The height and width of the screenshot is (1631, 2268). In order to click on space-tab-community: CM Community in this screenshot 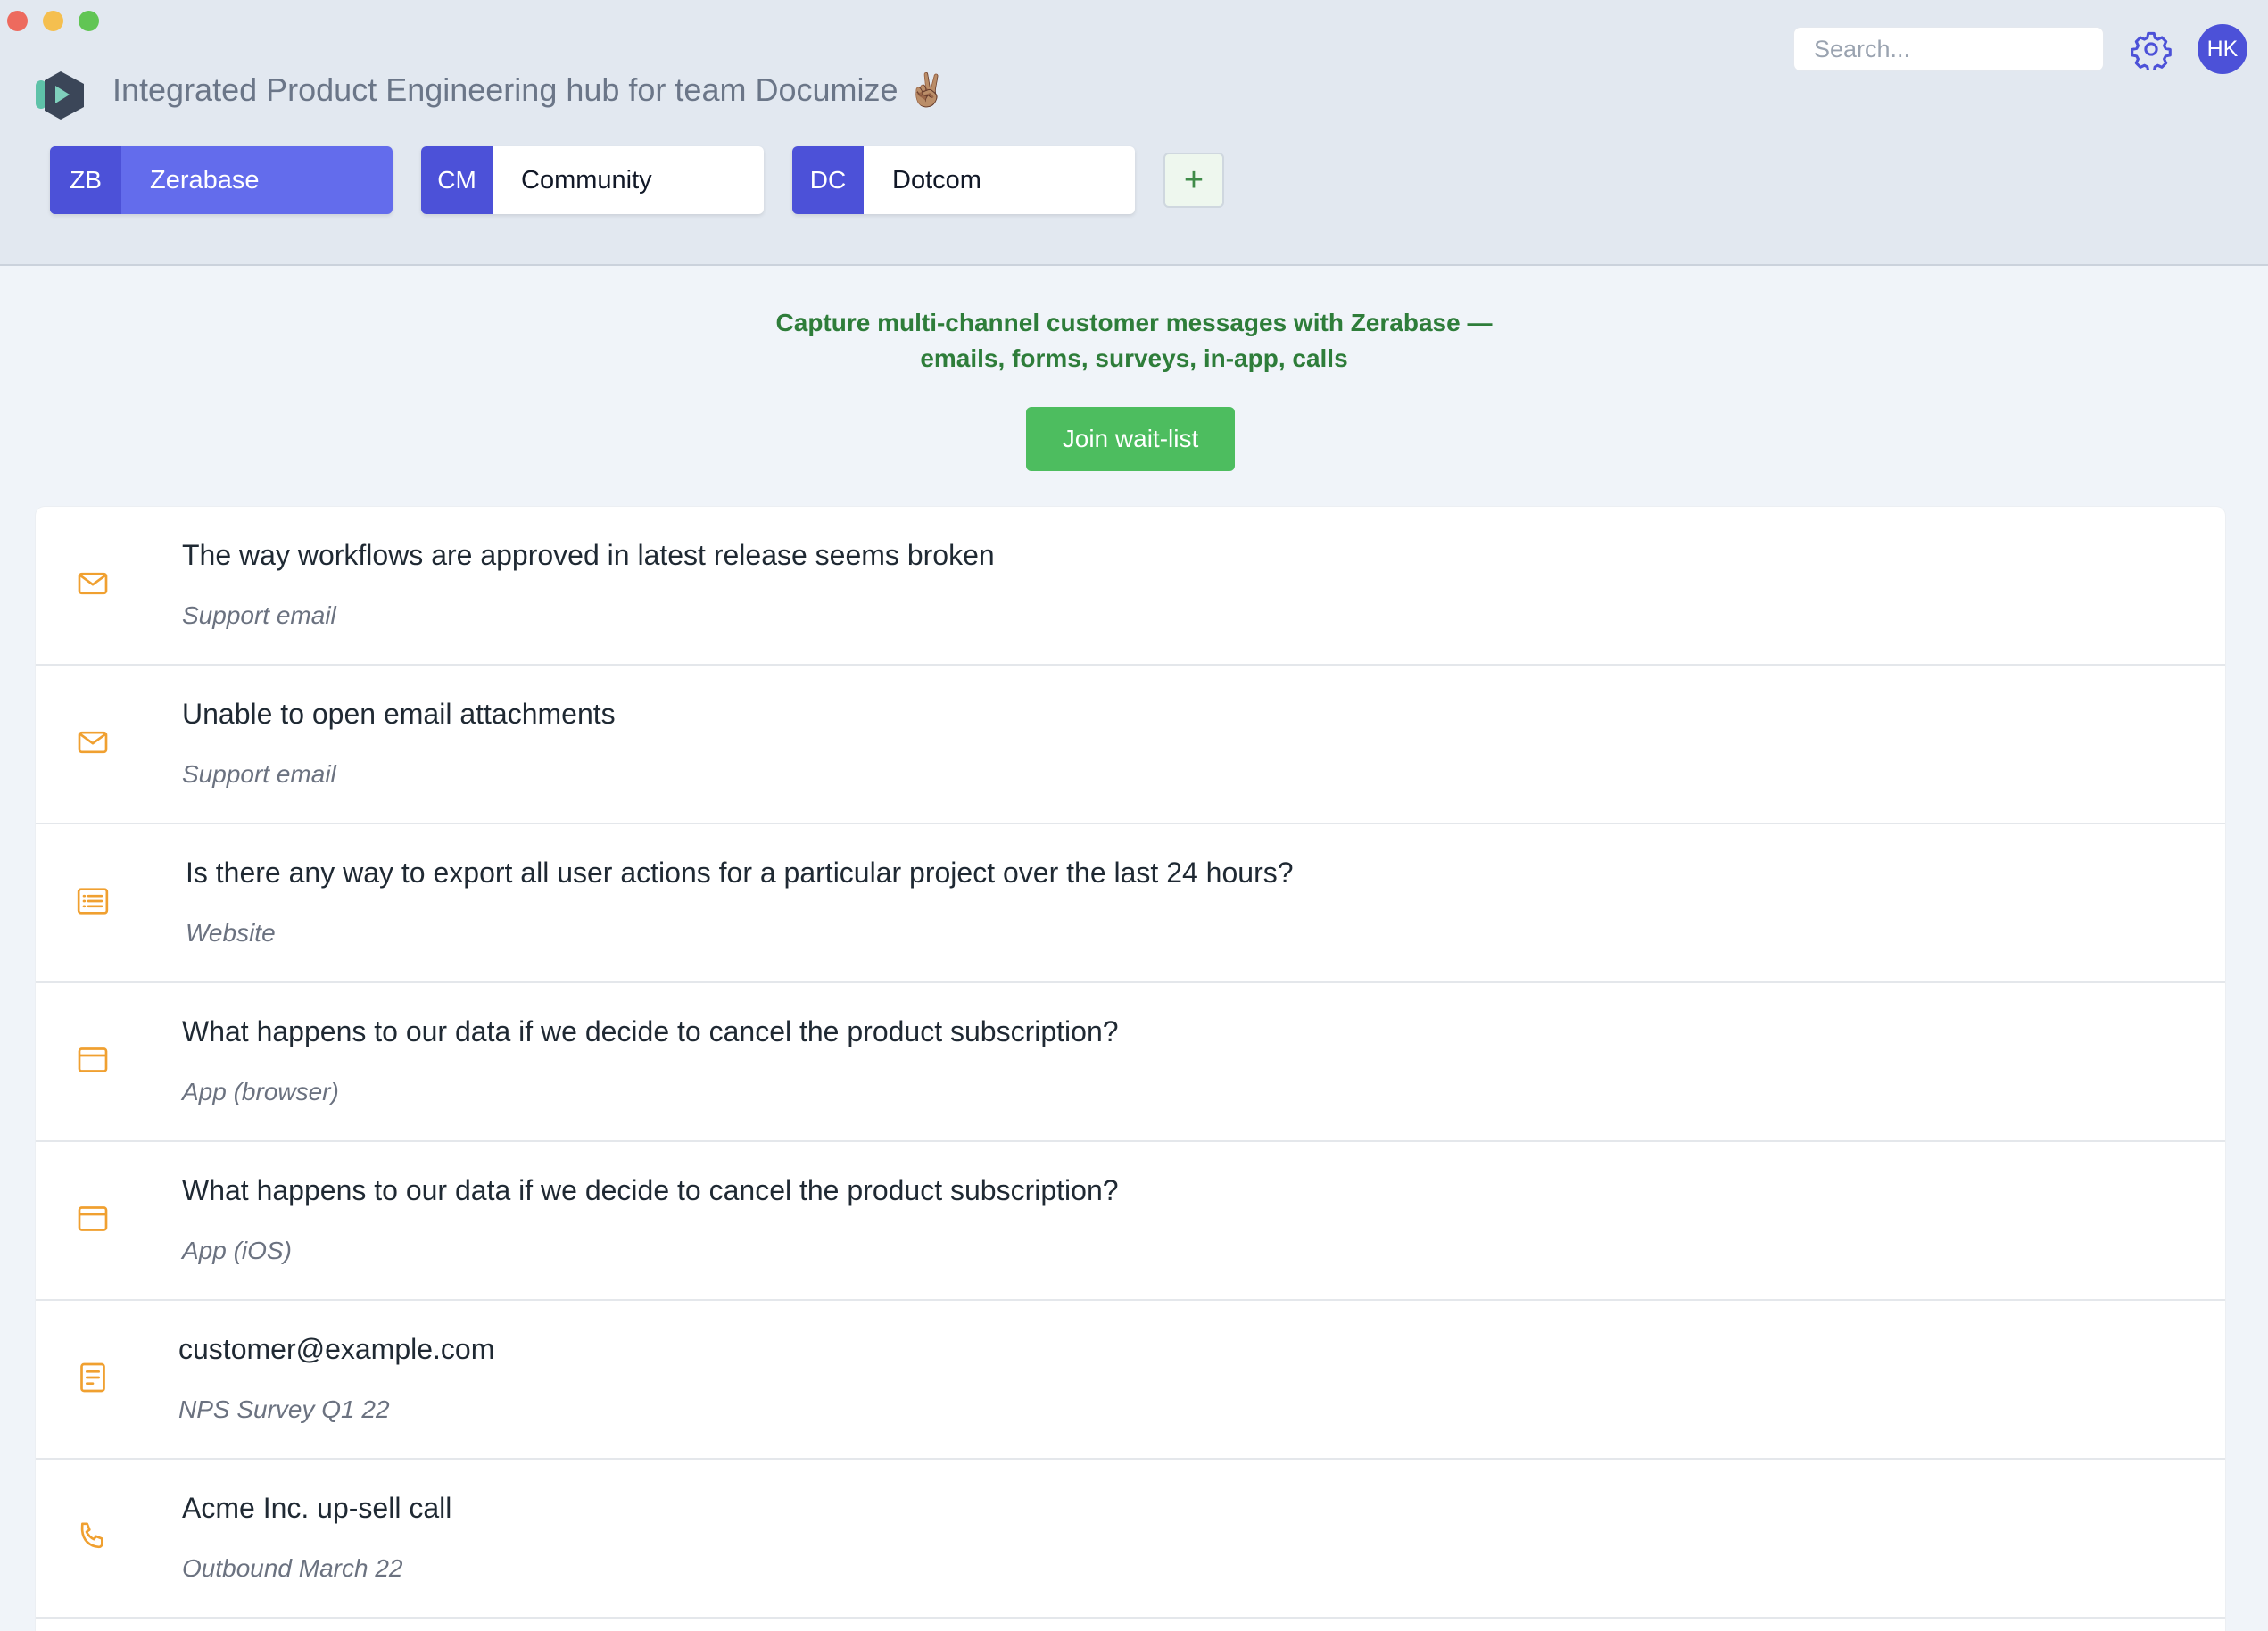, I will do `click(592, 180)`.